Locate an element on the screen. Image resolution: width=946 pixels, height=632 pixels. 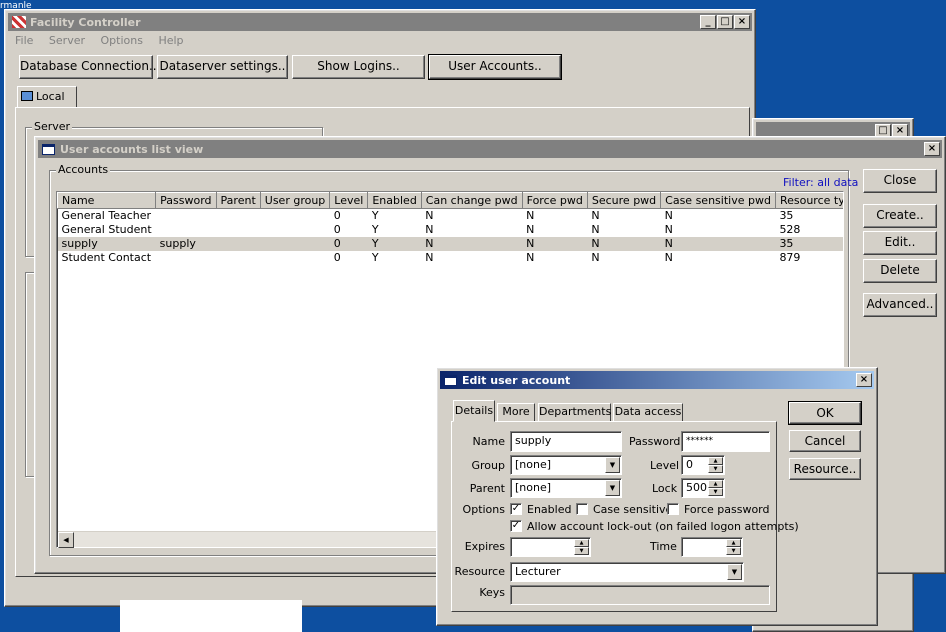
lockout-checkbox: ✓ is located at coordinates (516, 526).